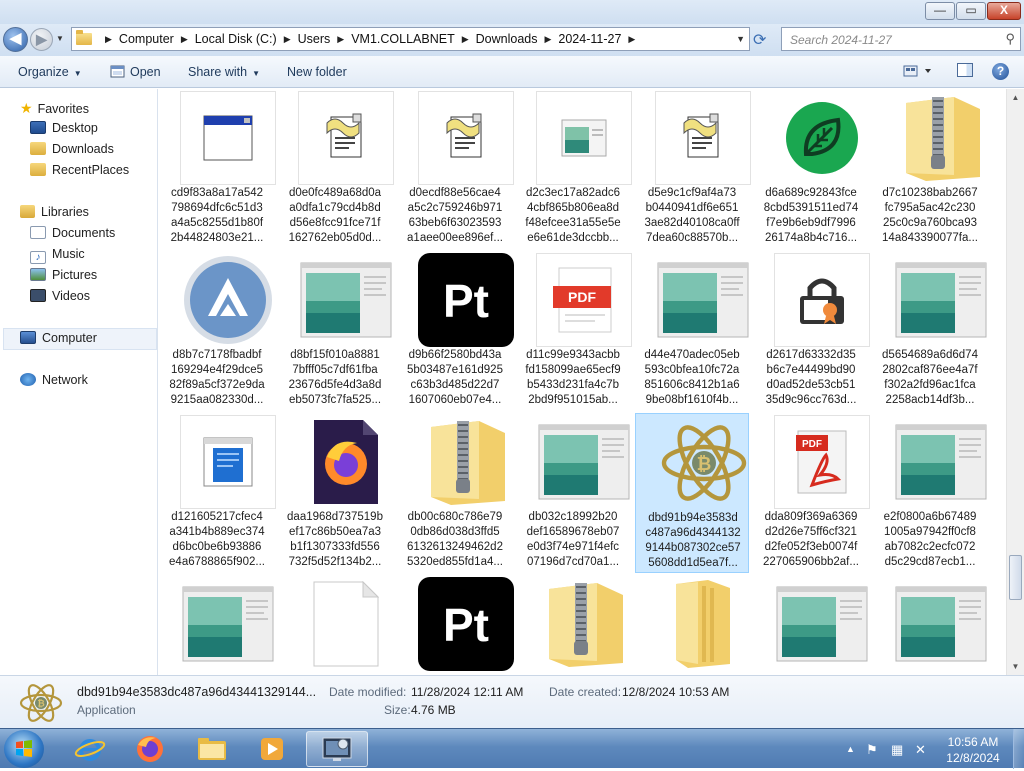 This screenshot has width=1024, height=771. I want to click on sidebar-item-pictures: Pictures, so click(63, 275).